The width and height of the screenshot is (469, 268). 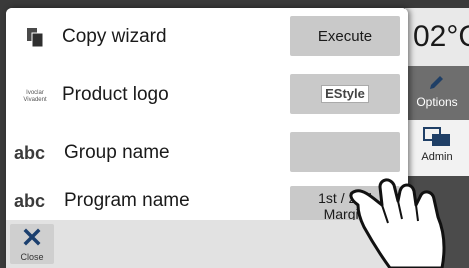 I want to click on style-logo-chip: EStyle, so click(x=345, y=94).